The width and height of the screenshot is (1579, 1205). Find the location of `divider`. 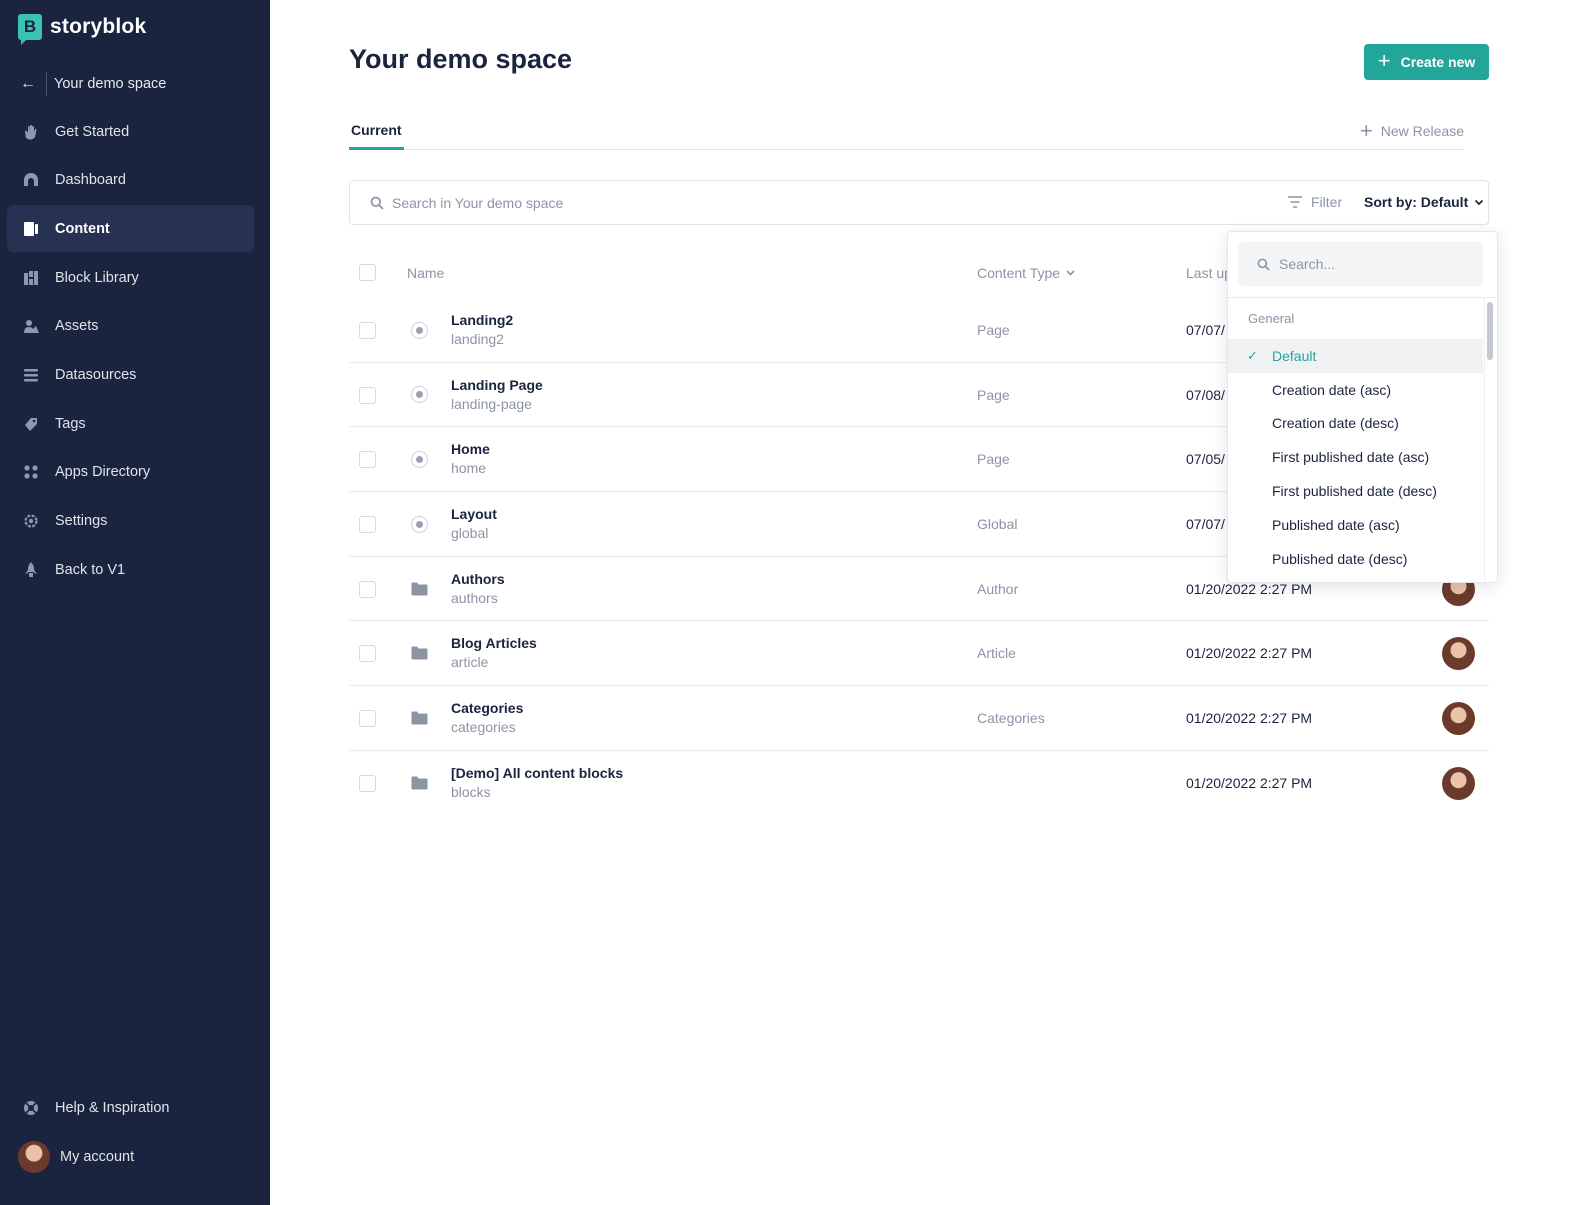

divider is located at coordinates (46, 84).